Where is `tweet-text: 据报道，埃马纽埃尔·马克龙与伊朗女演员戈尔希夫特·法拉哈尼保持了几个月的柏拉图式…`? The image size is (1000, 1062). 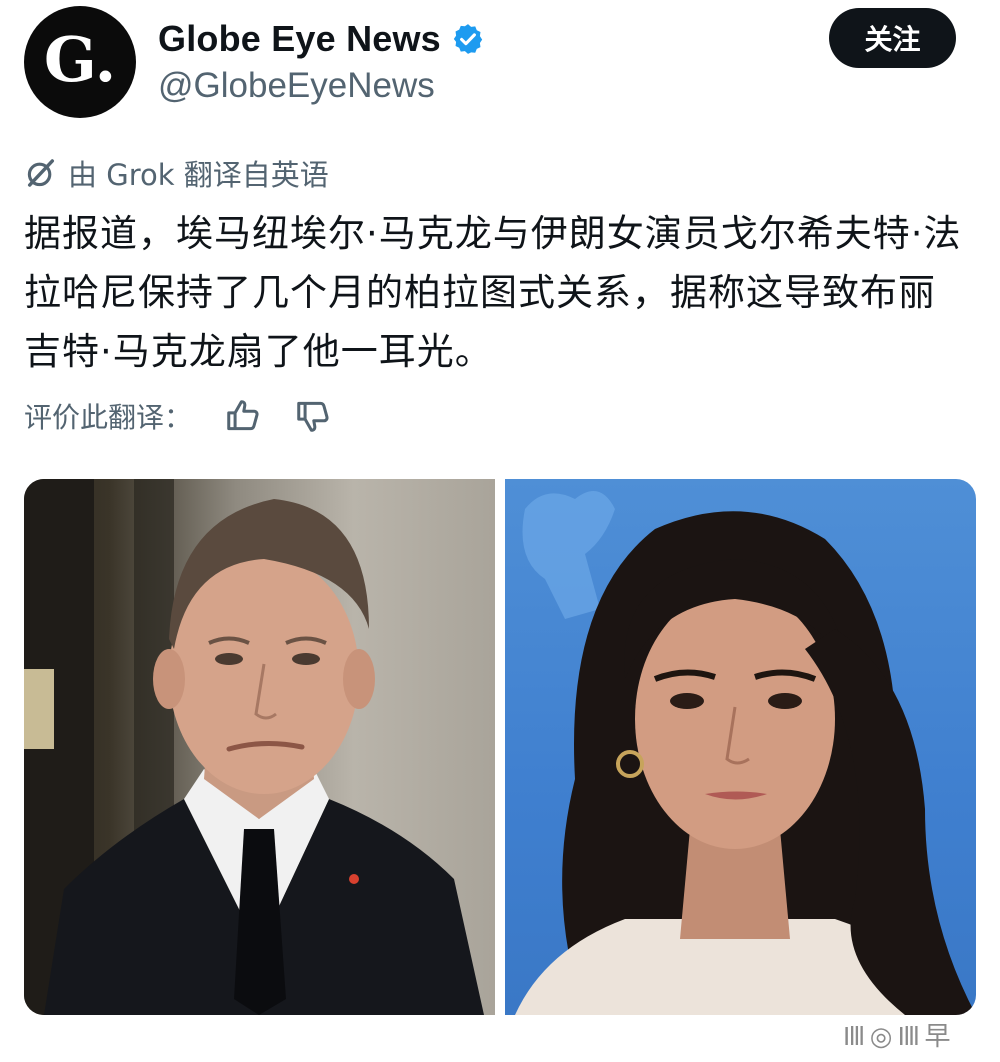 tweet-text: 据报道，埃马纽埃尔·马克龙与伊朗女演员戈尔希夫特·法拉哈尼保持了几个月的柏拉图式… is located at coordinates (493, 292).